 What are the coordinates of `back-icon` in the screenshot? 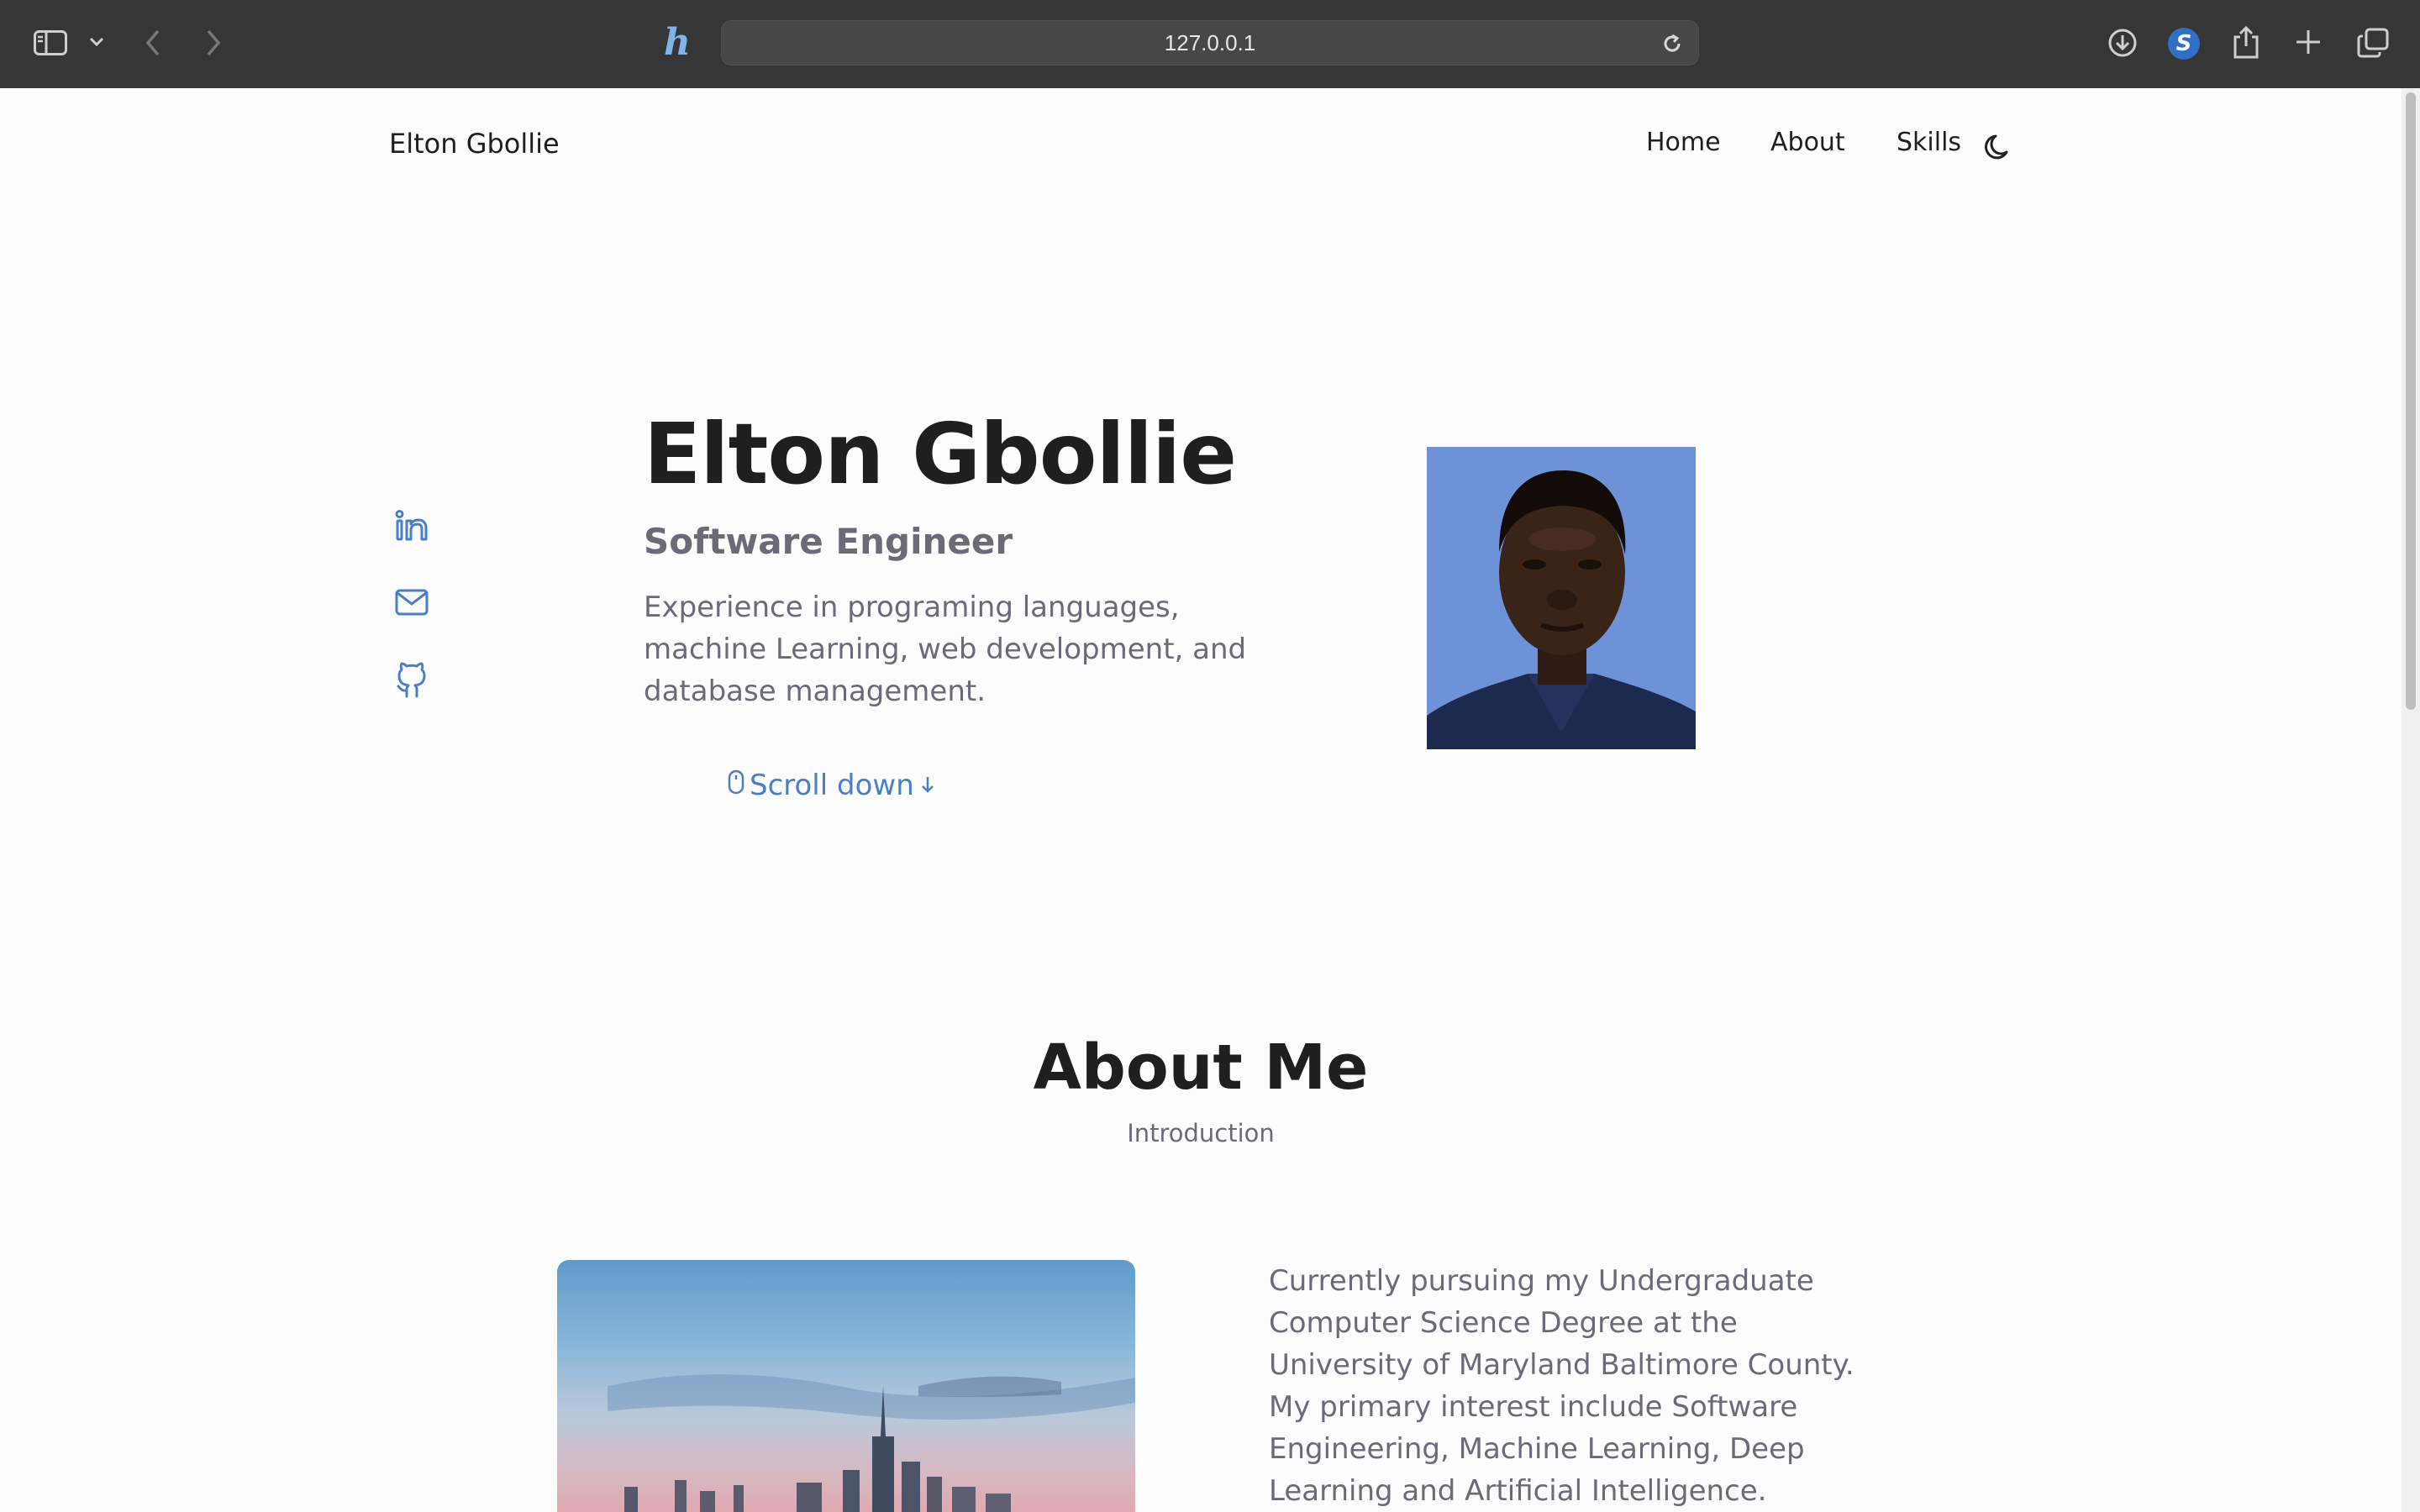 It's located at (153, 43).